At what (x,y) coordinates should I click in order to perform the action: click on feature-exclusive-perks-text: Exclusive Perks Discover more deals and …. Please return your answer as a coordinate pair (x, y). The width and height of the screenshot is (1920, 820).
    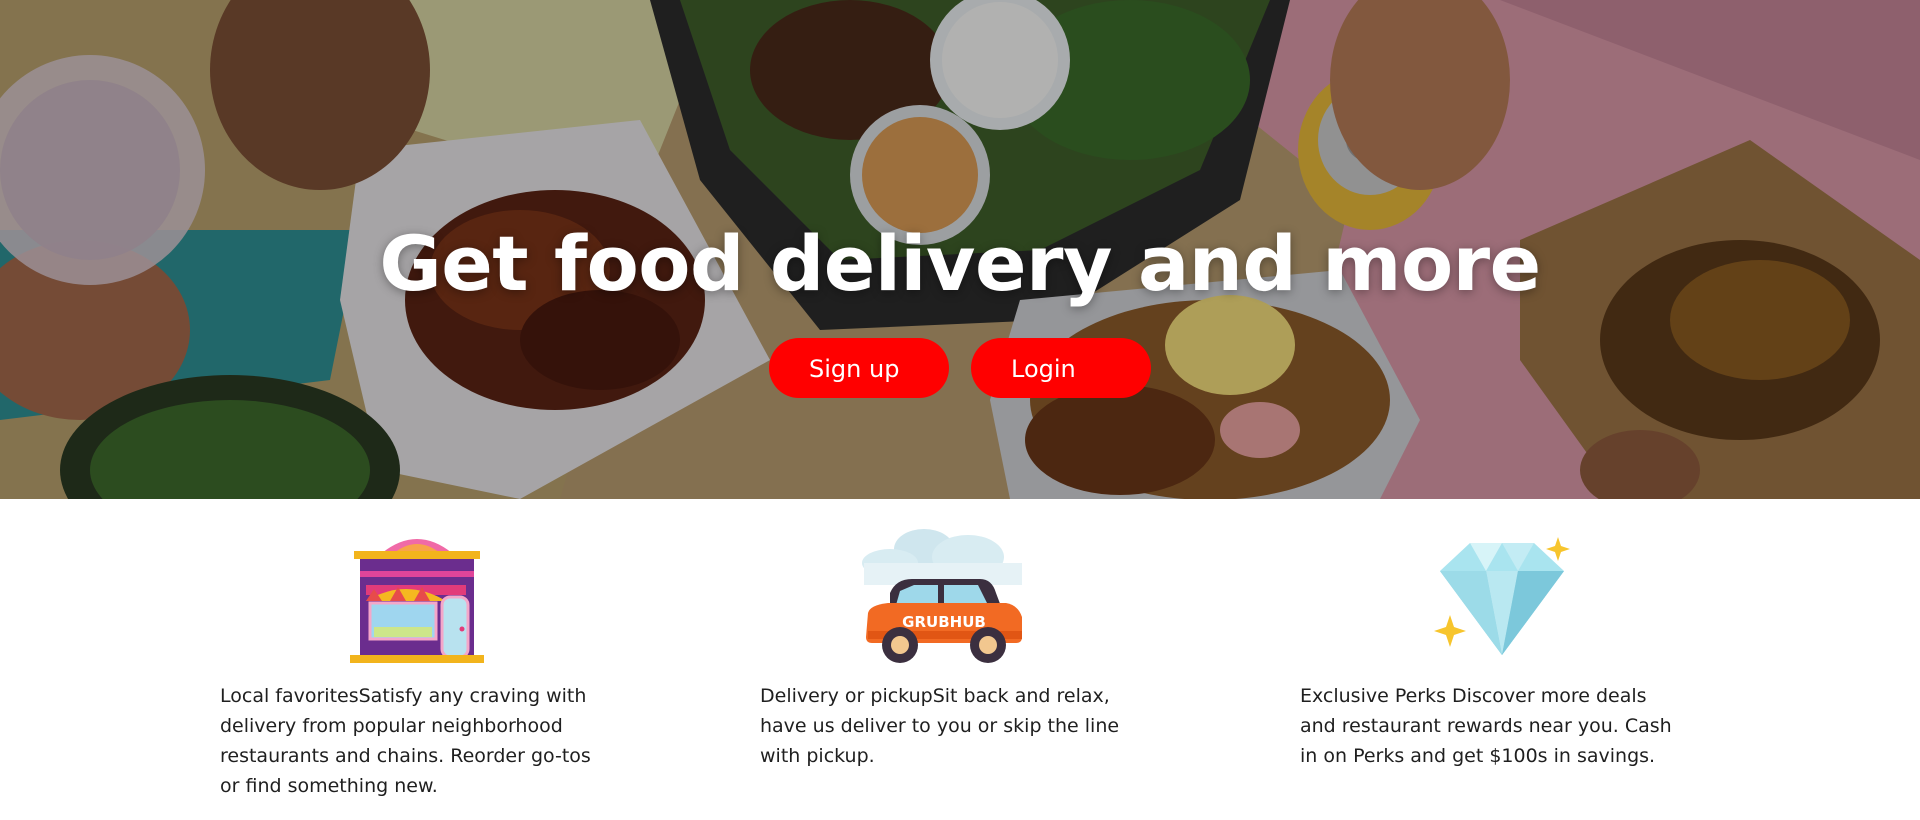
    Looking at the image, I should click on (1486, 726).